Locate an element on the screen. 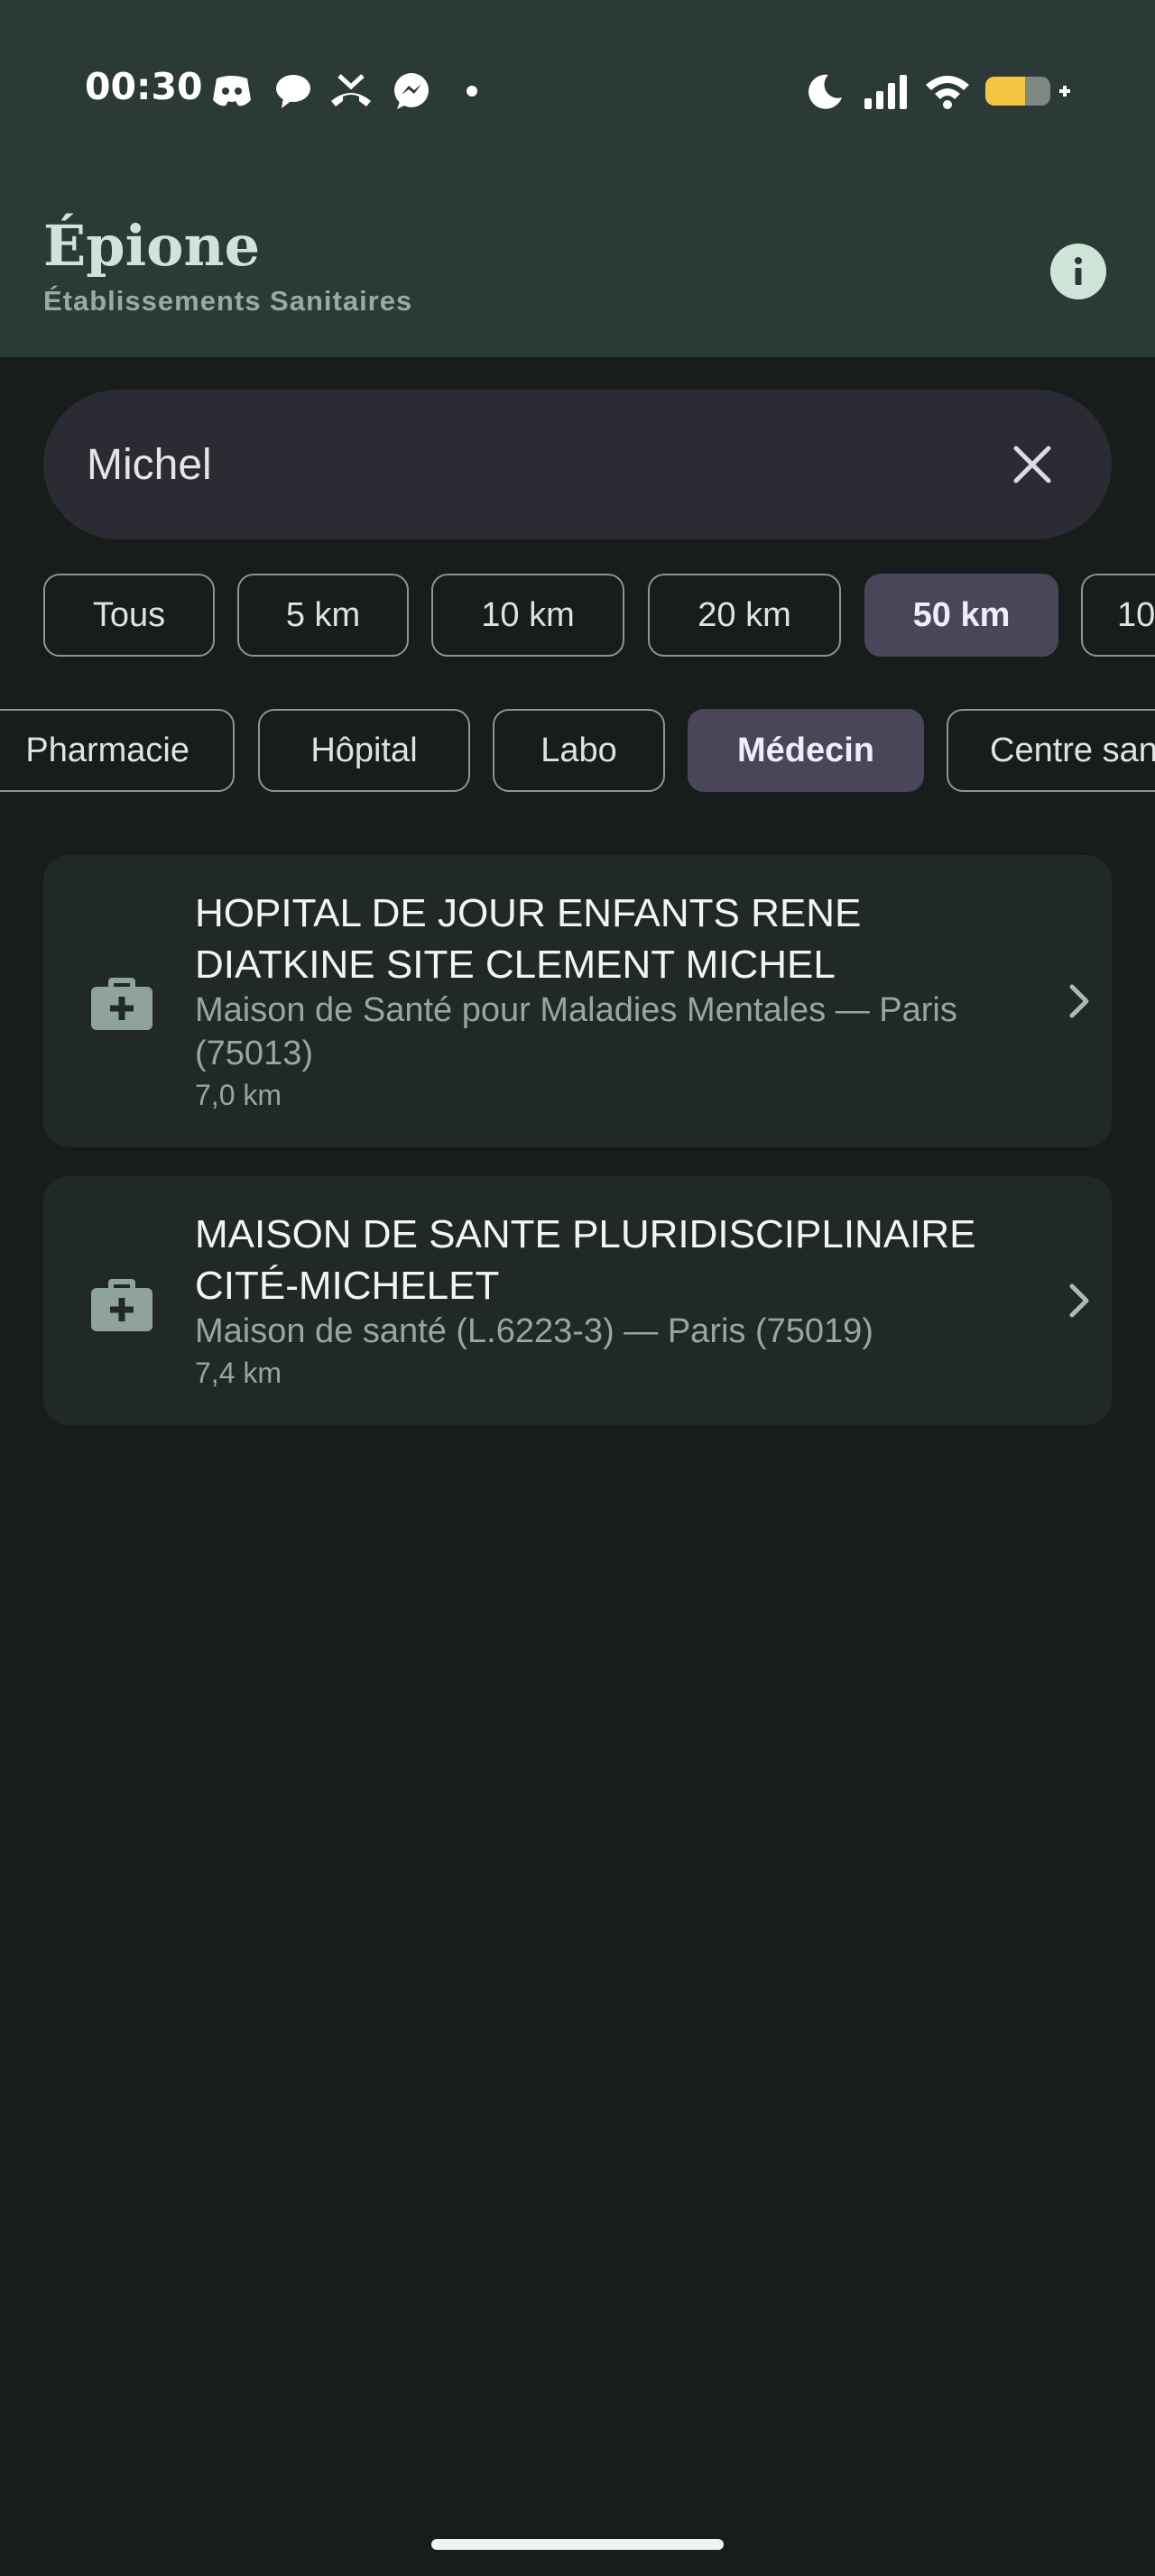 The image size is (1155, 2576). chip-distance-20km: 20 km is located at coordinates (744, 615).